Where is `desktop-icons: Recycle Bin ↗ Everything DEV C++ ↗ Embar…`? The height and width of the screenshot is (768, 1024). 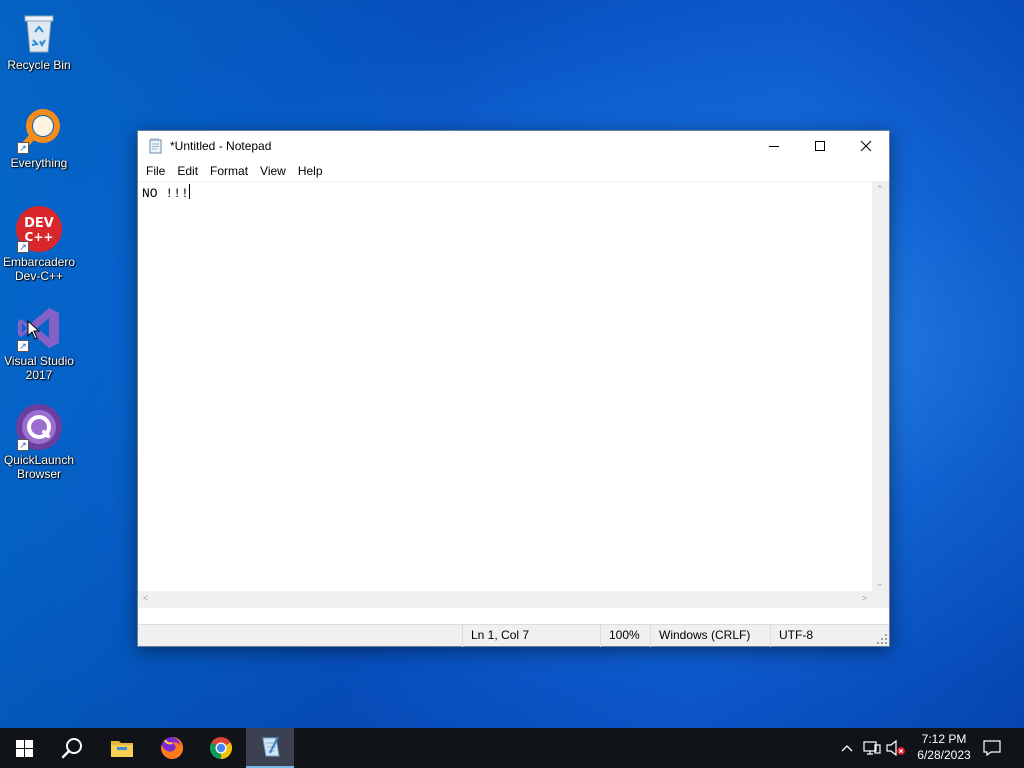
desktop-icons: Recycle Bin ↗ Everything DEV C++ ↗ Embar… is located at coordinates (40, 360).